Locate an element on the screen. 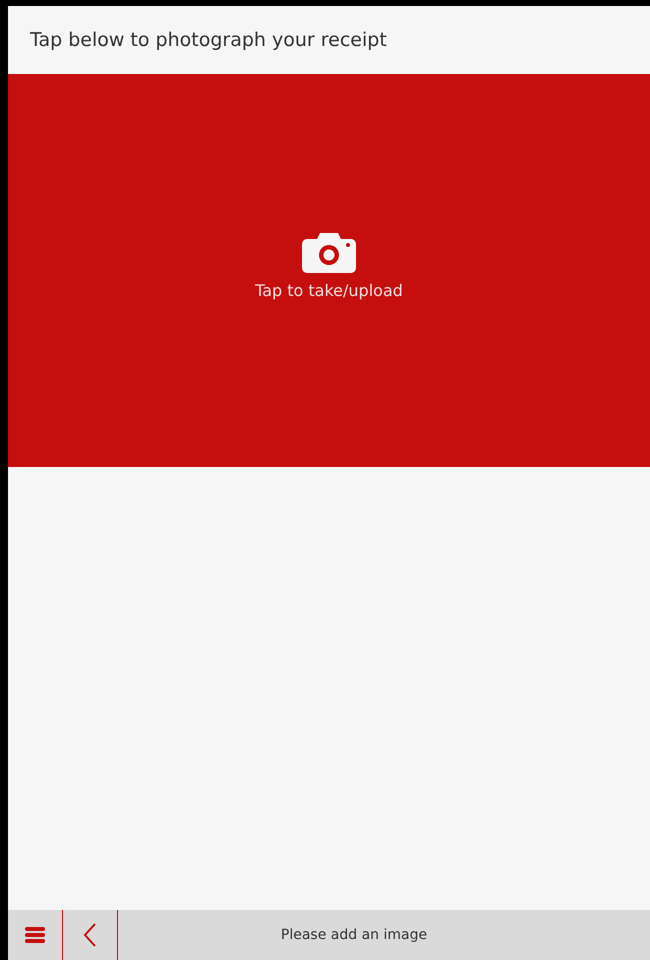 The width and height of the screenshot is (650, 960). menu-icon is located at coordinates (35, 935).